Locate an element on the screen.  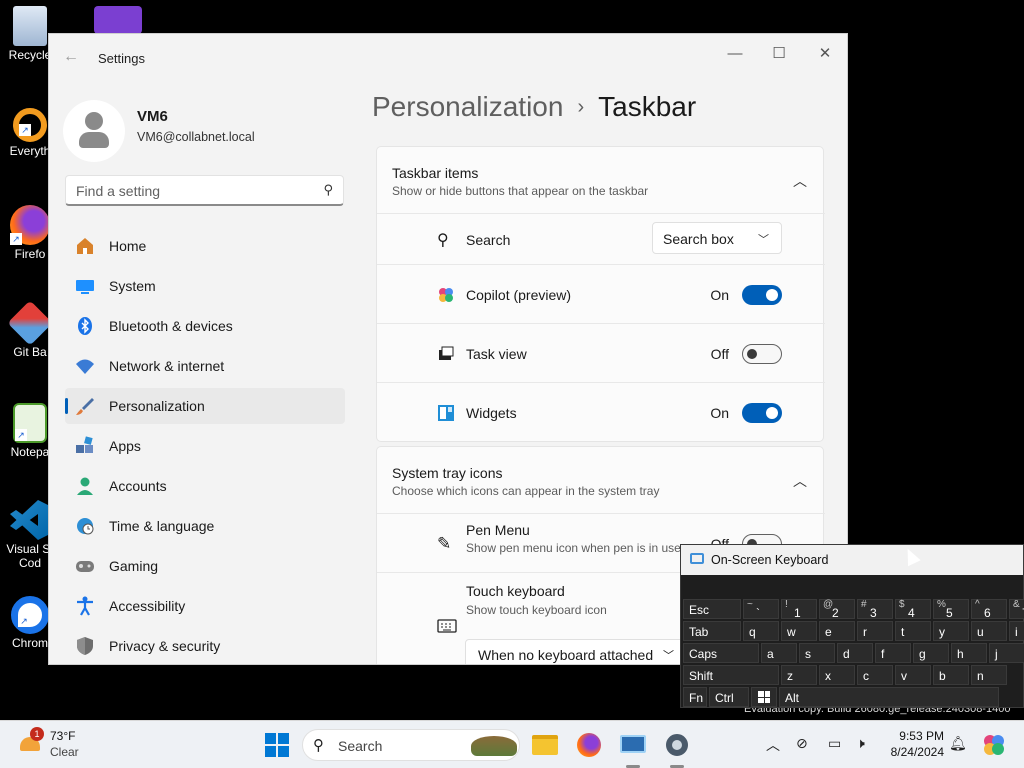
maximize-button: ☐ is located at coordinates (779, 54).